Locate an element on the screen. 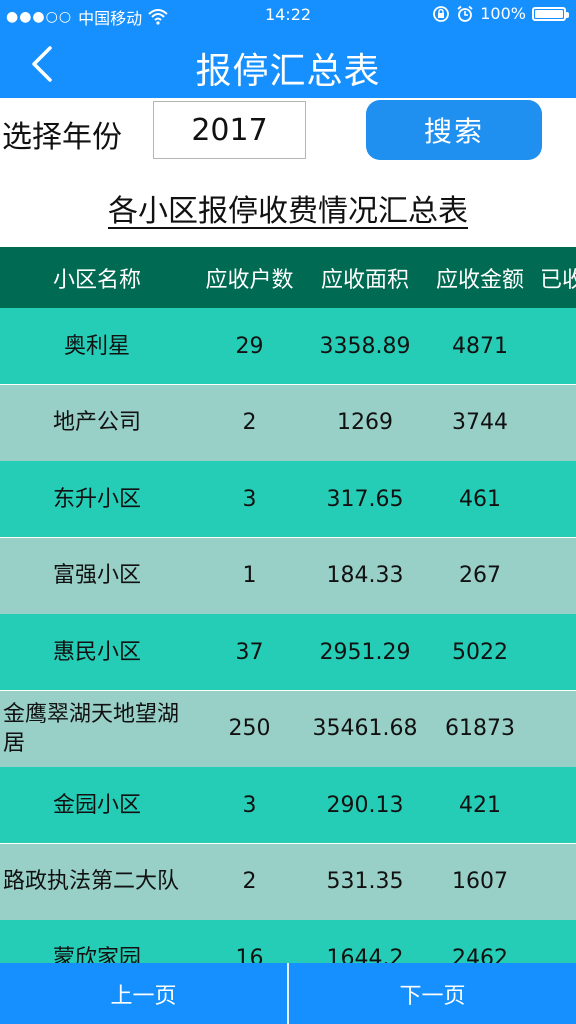  cell-amount: 3744 is located at coordinates (480, 422).